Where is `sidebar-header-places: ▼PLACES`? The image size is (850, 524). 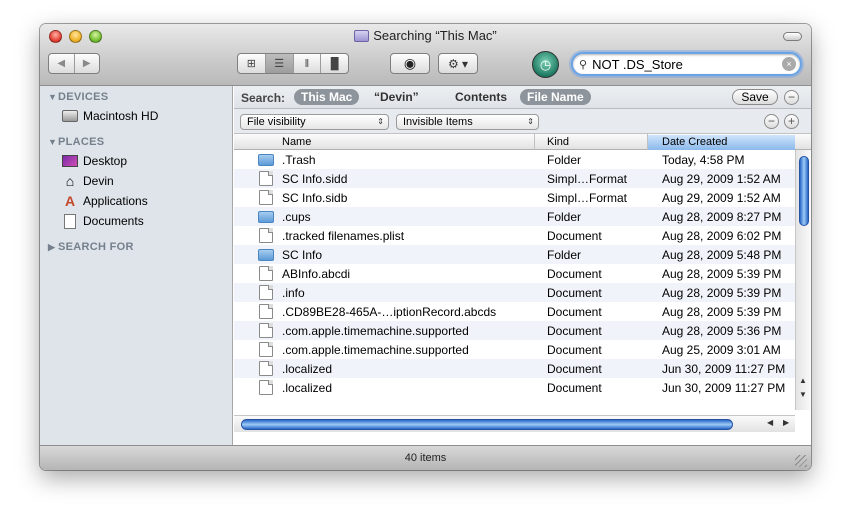 sidebar-header-places: ▼PLACES is located at coordinates (76, 142).